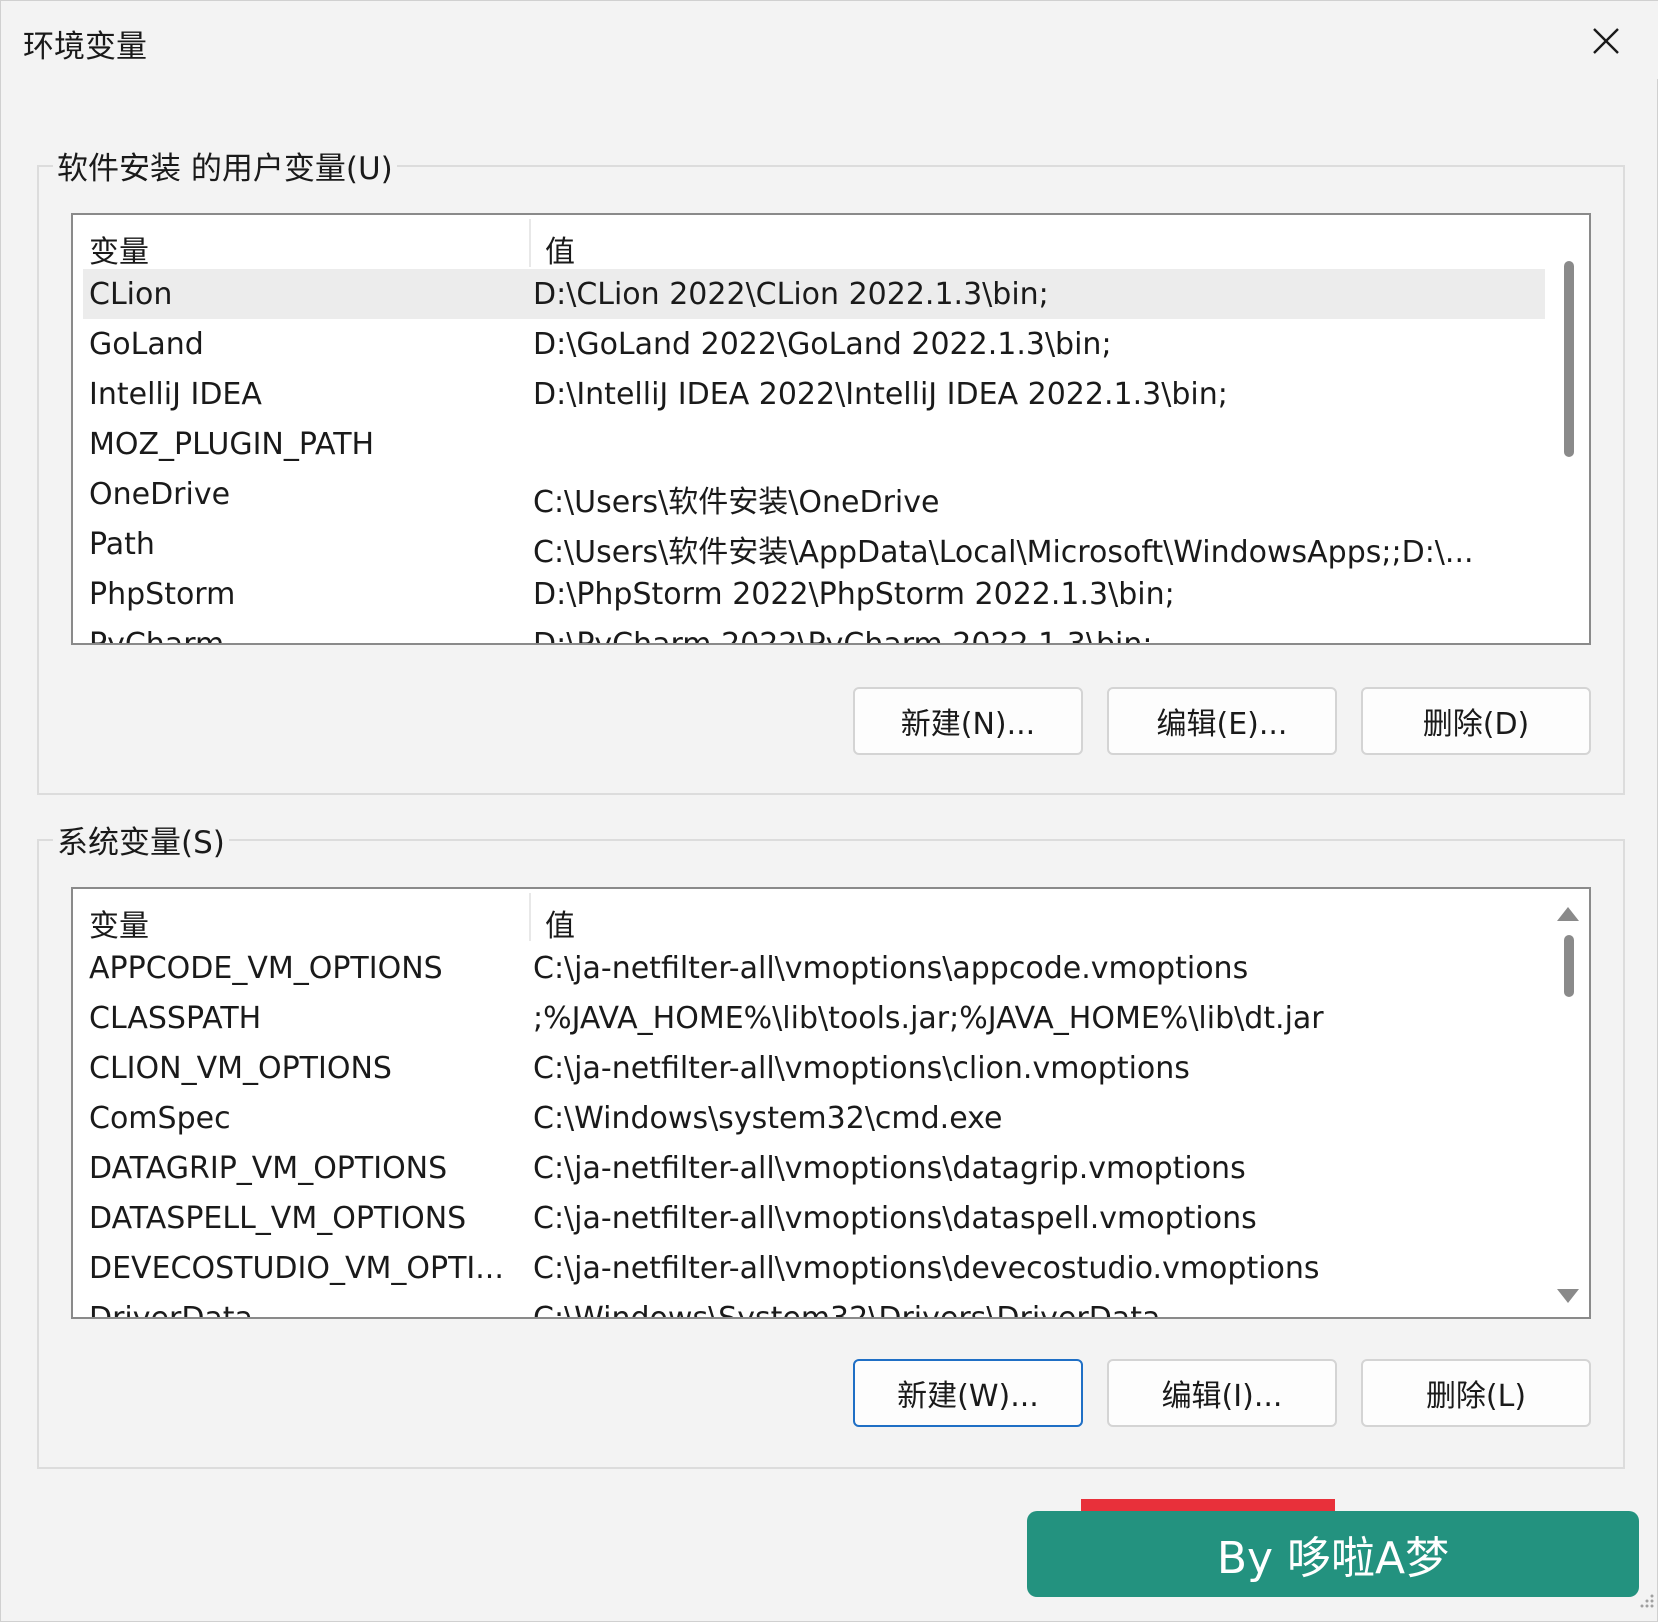 The height and width of the screenshot is (1622, 1658). What do you see at coordinates (266, 968) in the screenshot?
I see `variable-name: APPCODE_VM_OPTIONS` at bounding box center [266, 968].